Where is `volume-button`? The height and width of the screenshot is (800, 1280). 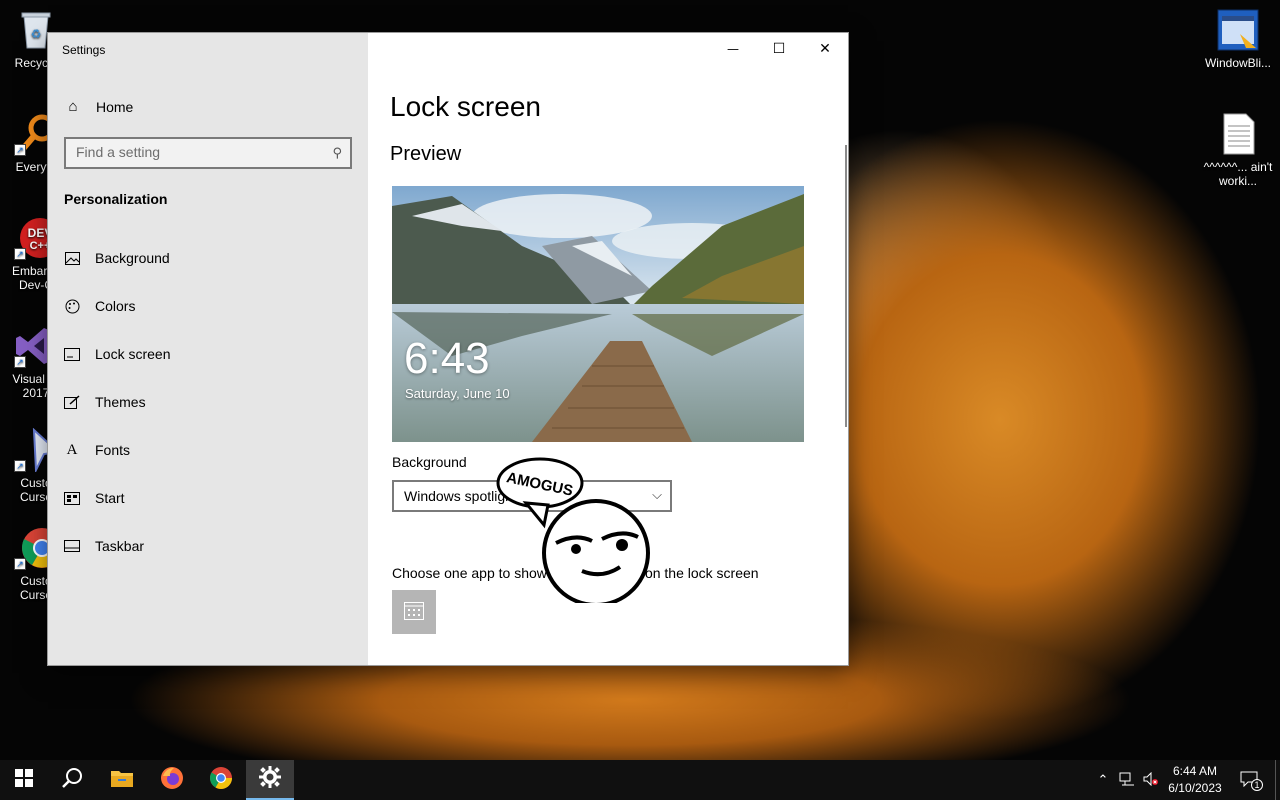
volume-button is located at coordinates (1151, 780).